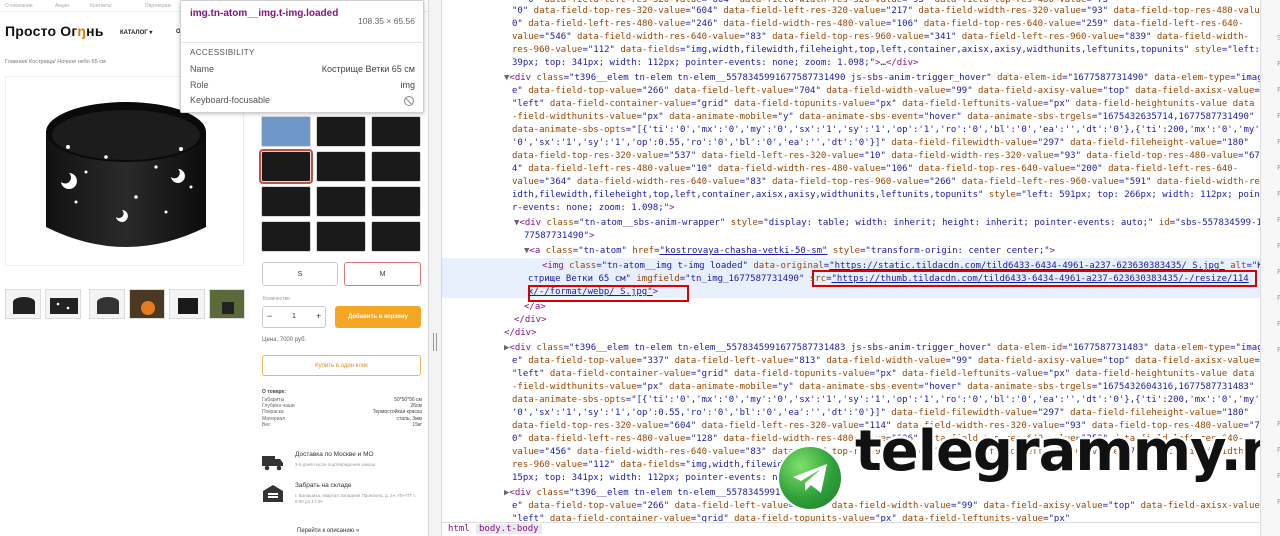 The image size is (1280, 536). What do you see at coordinates (264, 13) in the screenshot?
I see `tooltip-selector: img.tn-atom__img.t-img.loaded` at bounding box center [264, 13].